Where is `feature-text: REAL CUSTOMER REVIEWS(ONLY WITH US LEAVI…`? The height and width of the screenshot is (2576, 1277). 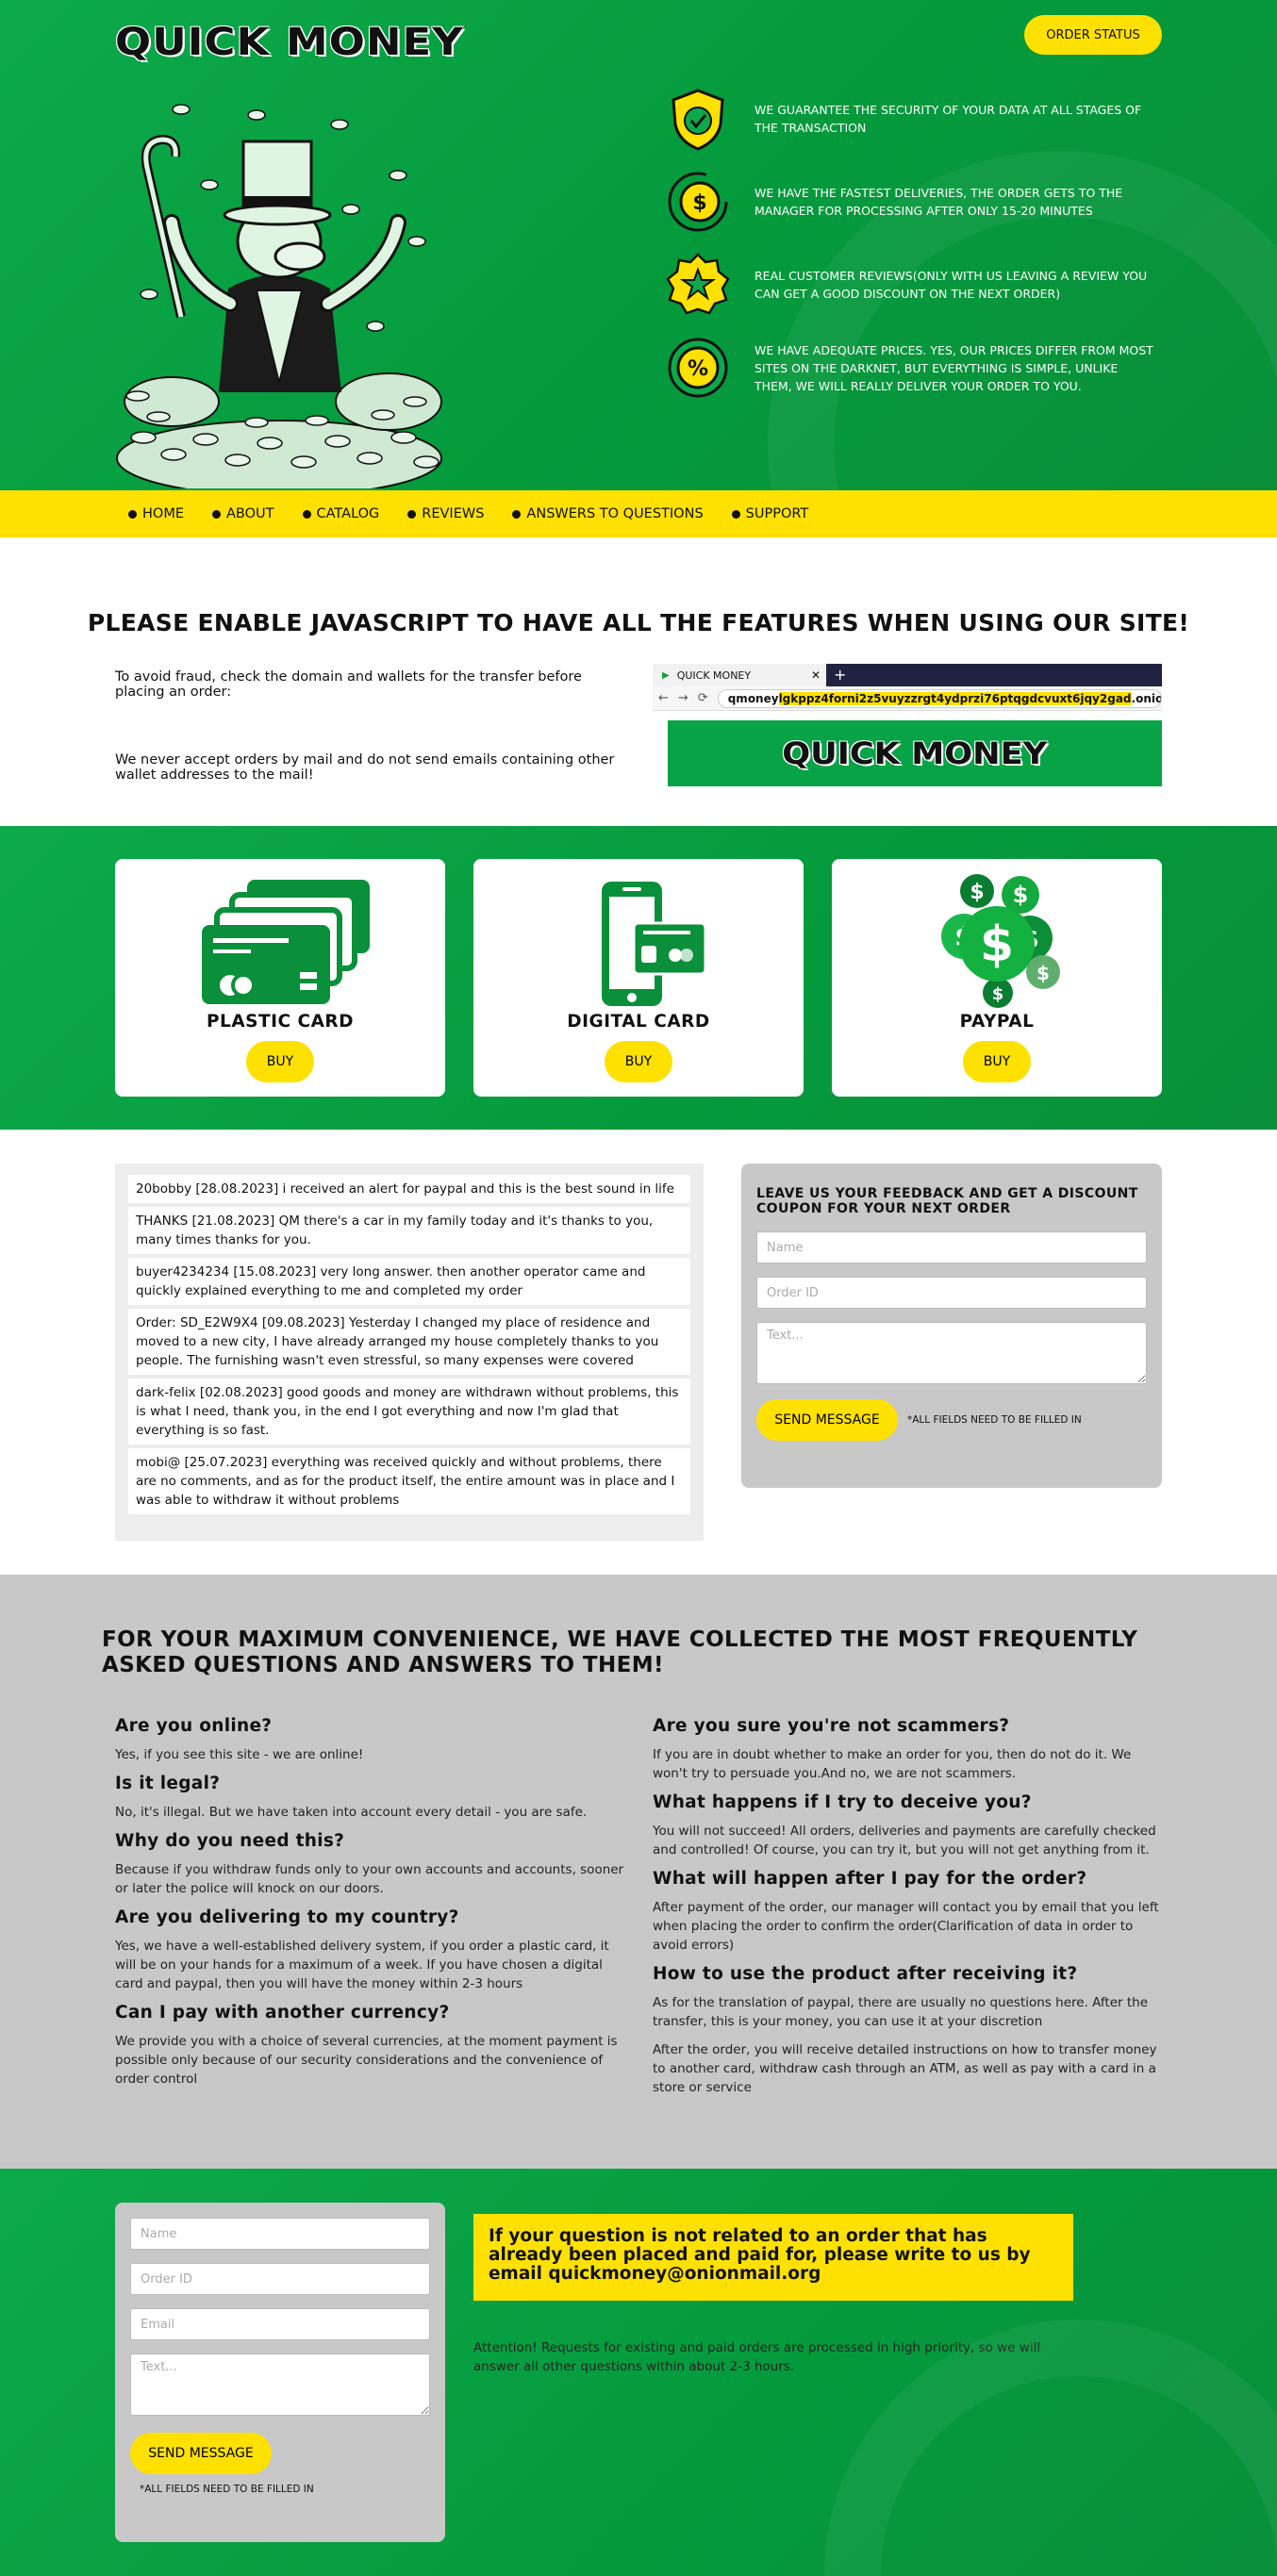
feature-text: REAL CUSTOMER REVIEWS(ONLY WITH US LEAVI… is located at coordinates (951, 285).